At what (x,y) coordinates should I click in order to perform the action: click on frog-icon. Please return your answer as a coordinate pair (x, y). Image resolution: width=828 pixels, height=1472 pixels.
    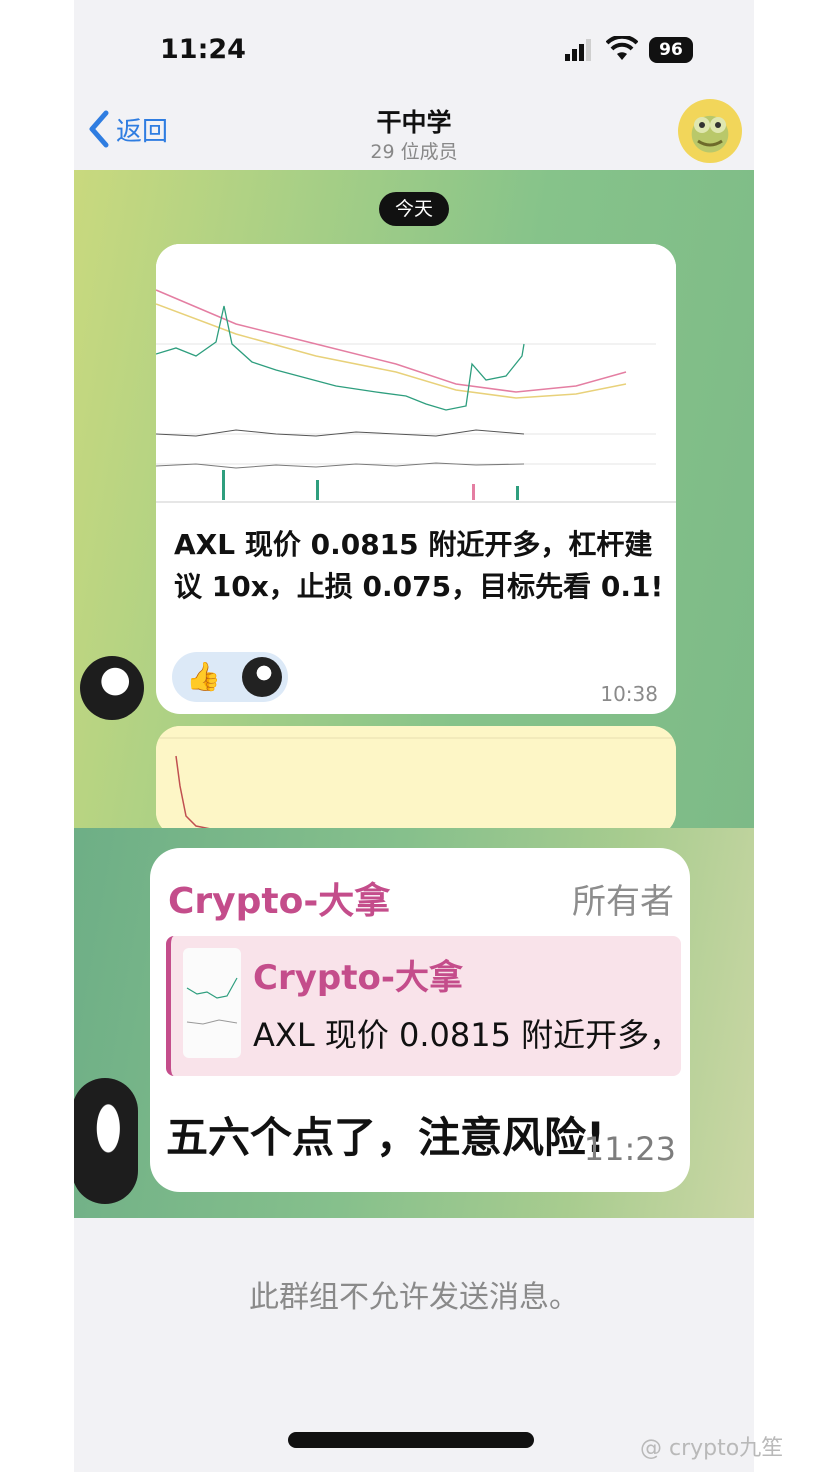
    Looking at the image, I should click on (710, 132).